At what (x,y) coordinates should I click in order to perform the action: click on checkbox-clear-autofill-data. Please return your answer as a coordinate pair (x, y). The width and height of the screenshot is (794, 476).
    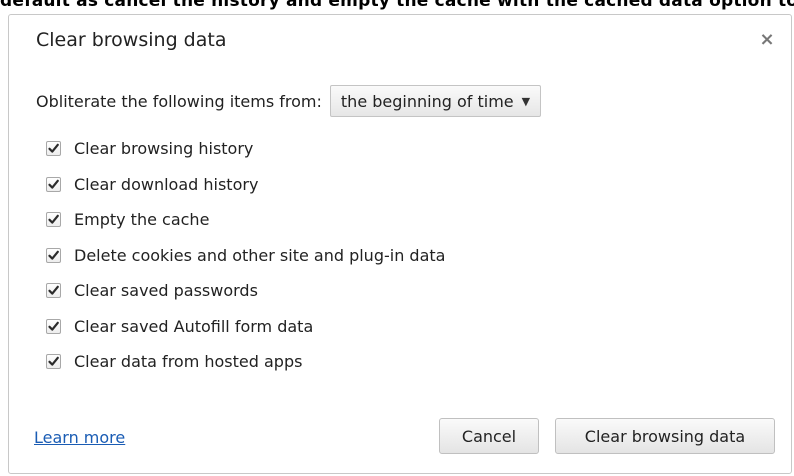
    Looking at the image, I should click on (53, 326).